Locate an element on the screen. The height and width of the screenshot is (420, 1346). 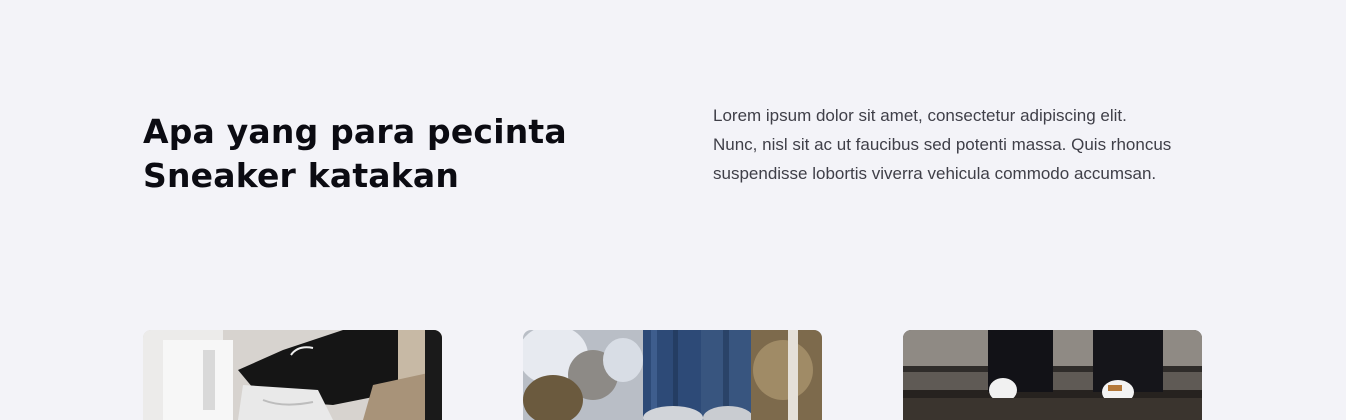
sneaker-photo-stairs is located at coordinates (1052, 375).